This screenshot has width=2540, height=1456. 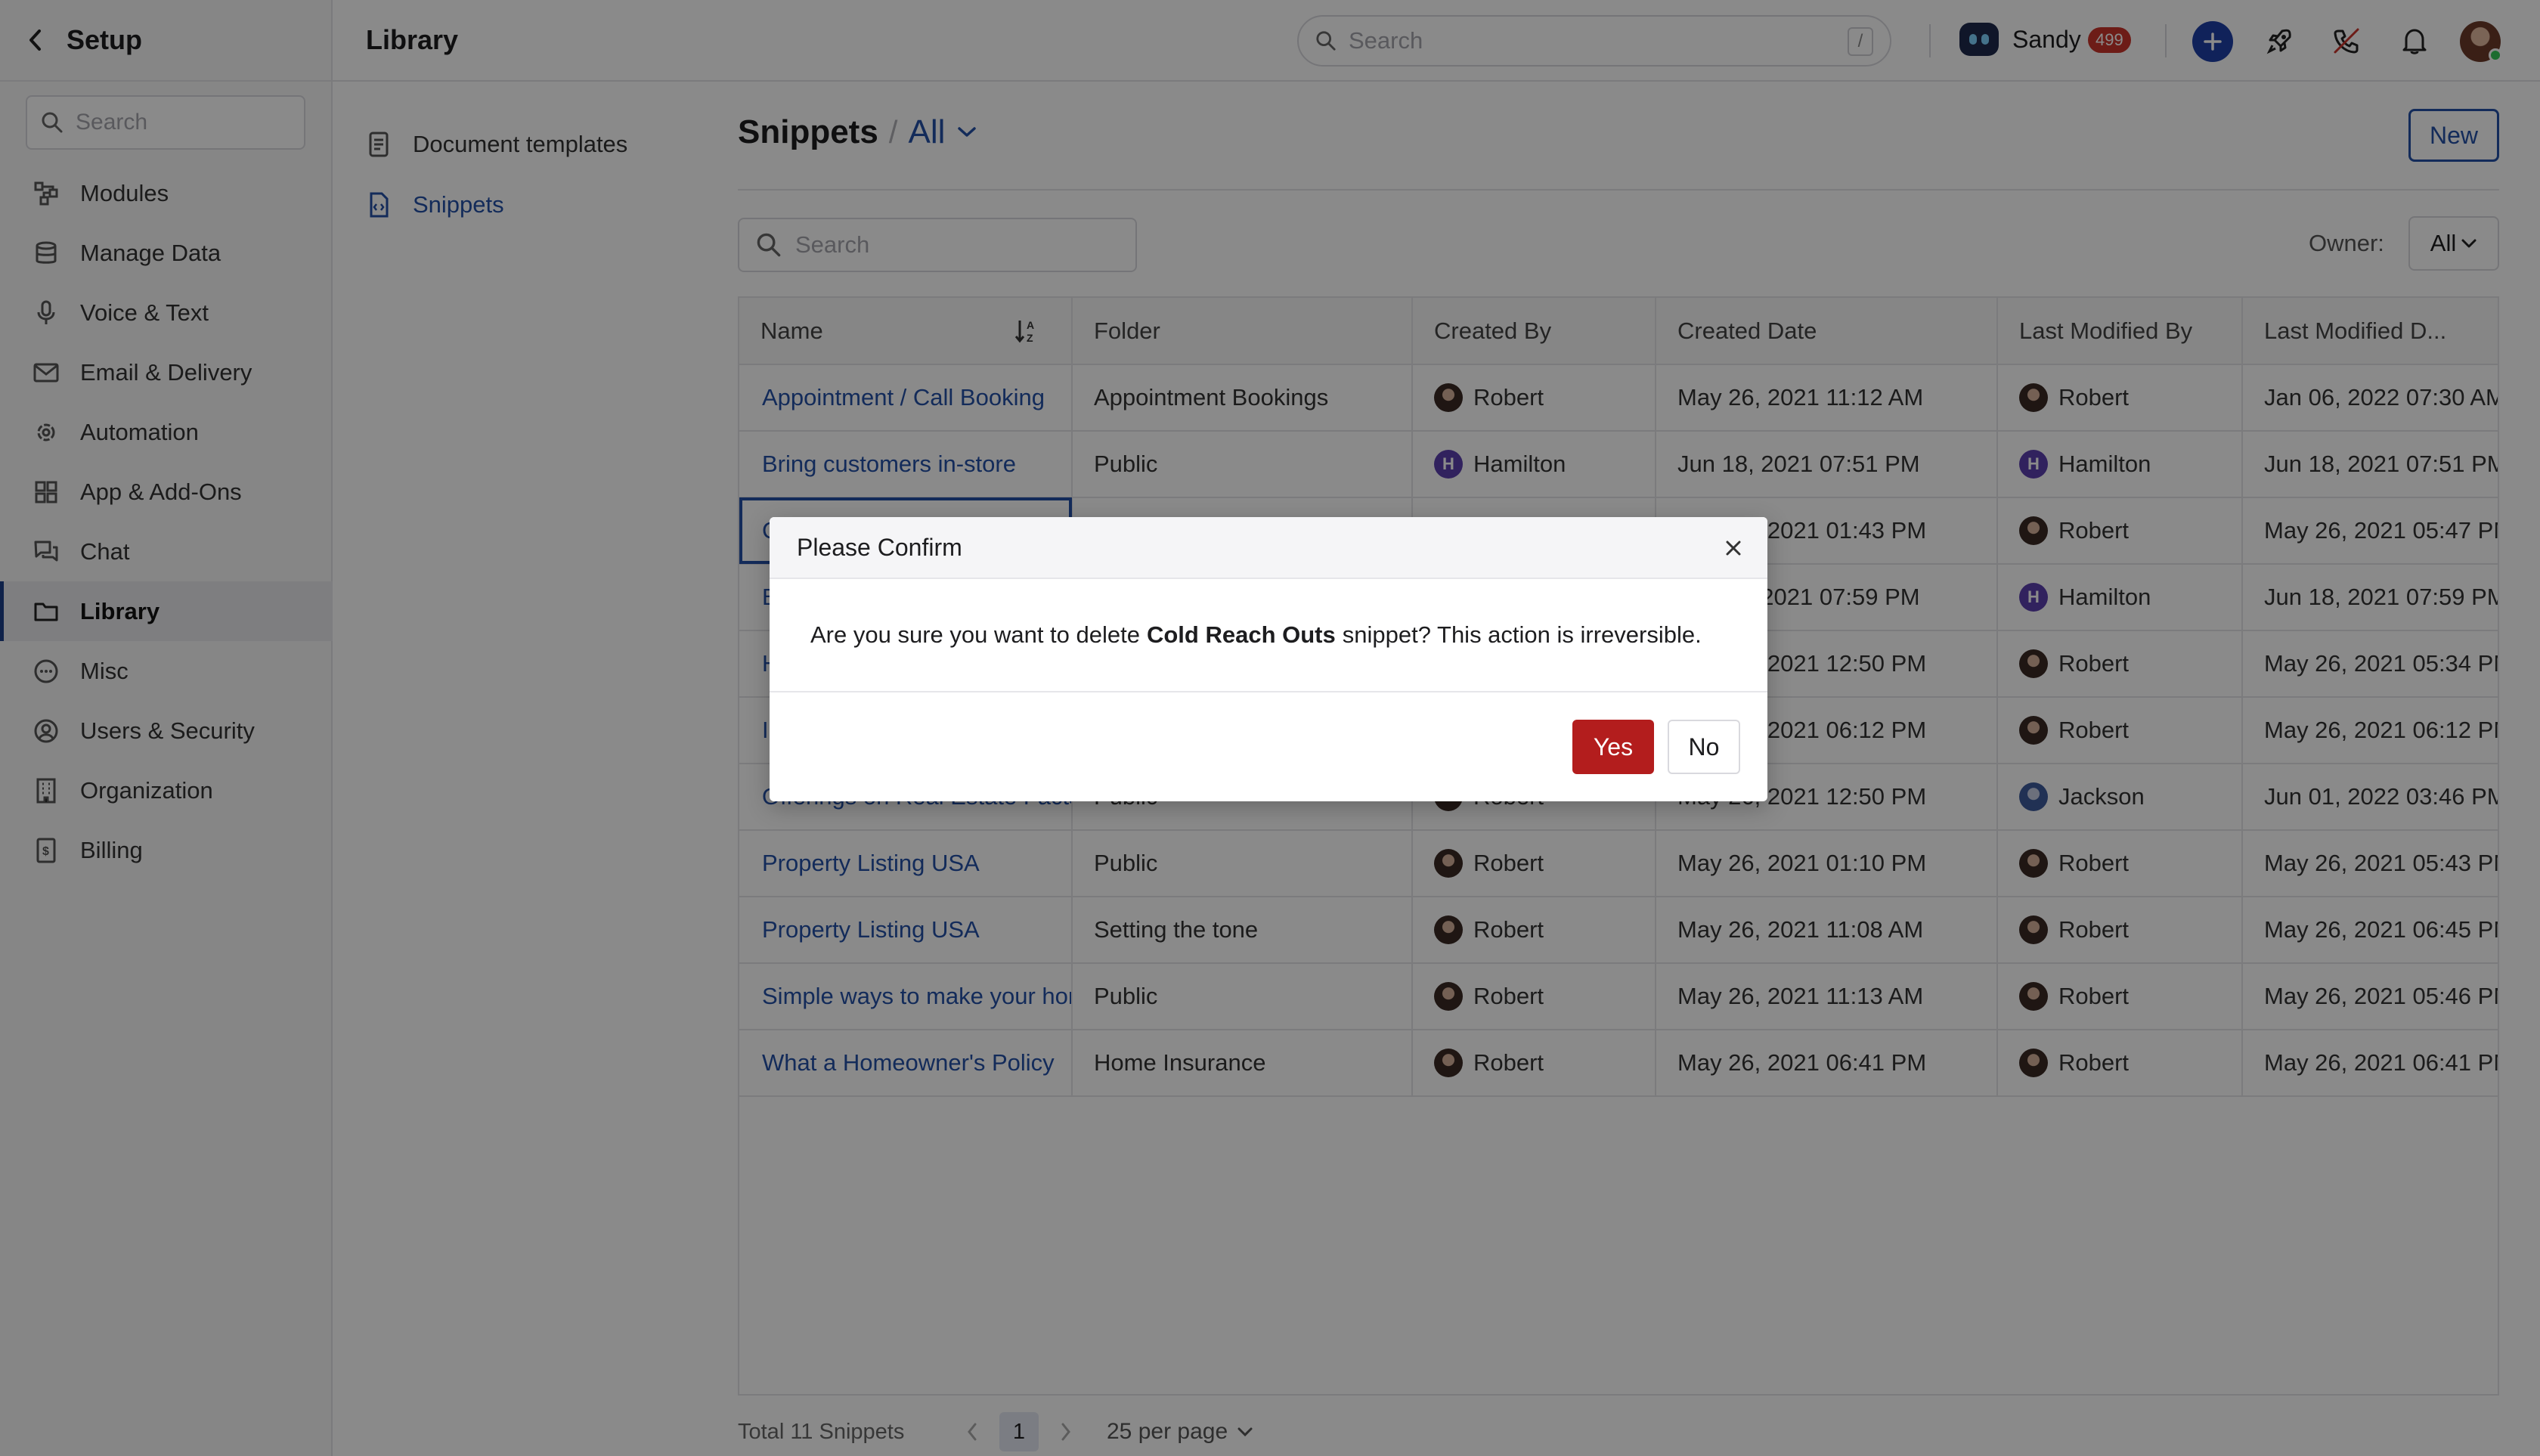 I want to click on close-icon, so click(x=1733, y=548).